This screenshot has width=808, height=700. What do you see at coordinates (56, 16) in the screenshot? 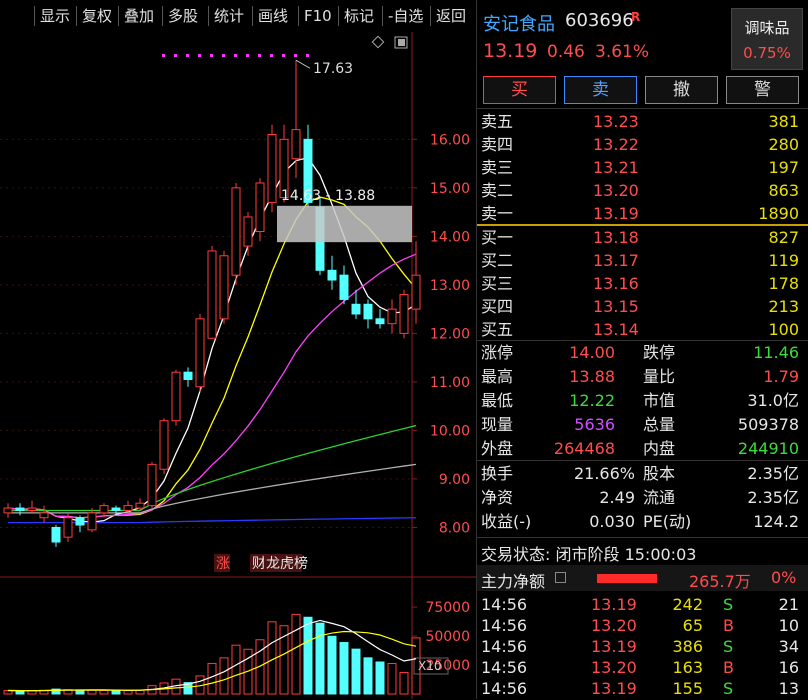
I see `toolbar-item-0: 显示` at bounding box center [56, 16].